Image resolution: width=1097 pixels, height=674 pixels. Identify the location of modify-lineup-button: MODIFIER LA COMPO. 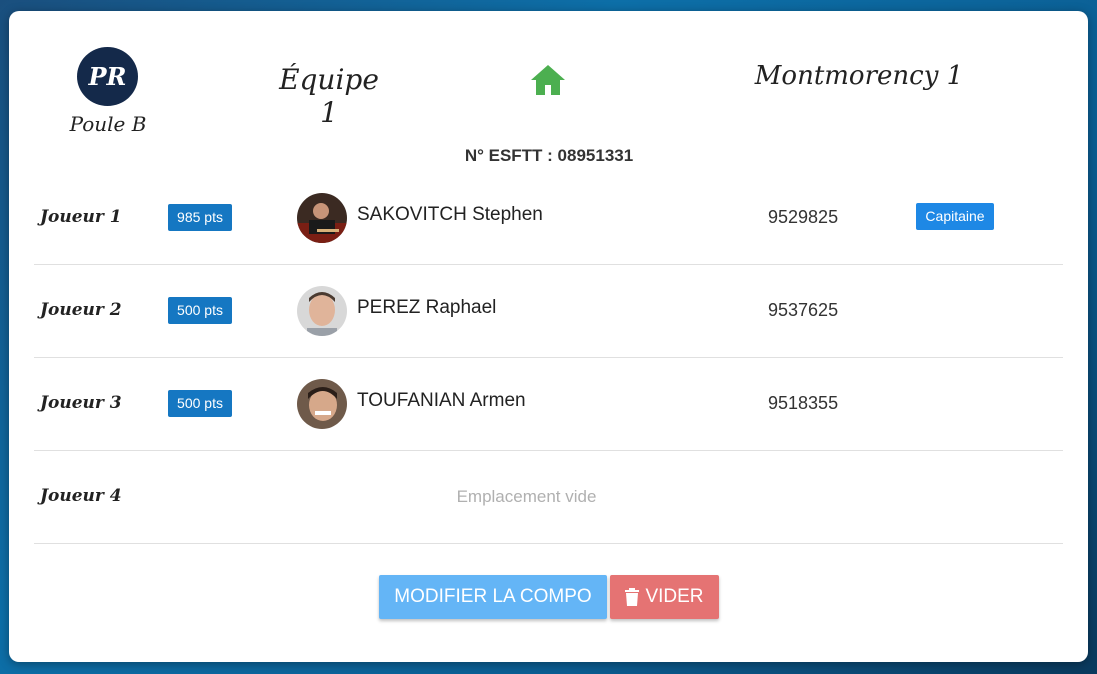
(493, 597).